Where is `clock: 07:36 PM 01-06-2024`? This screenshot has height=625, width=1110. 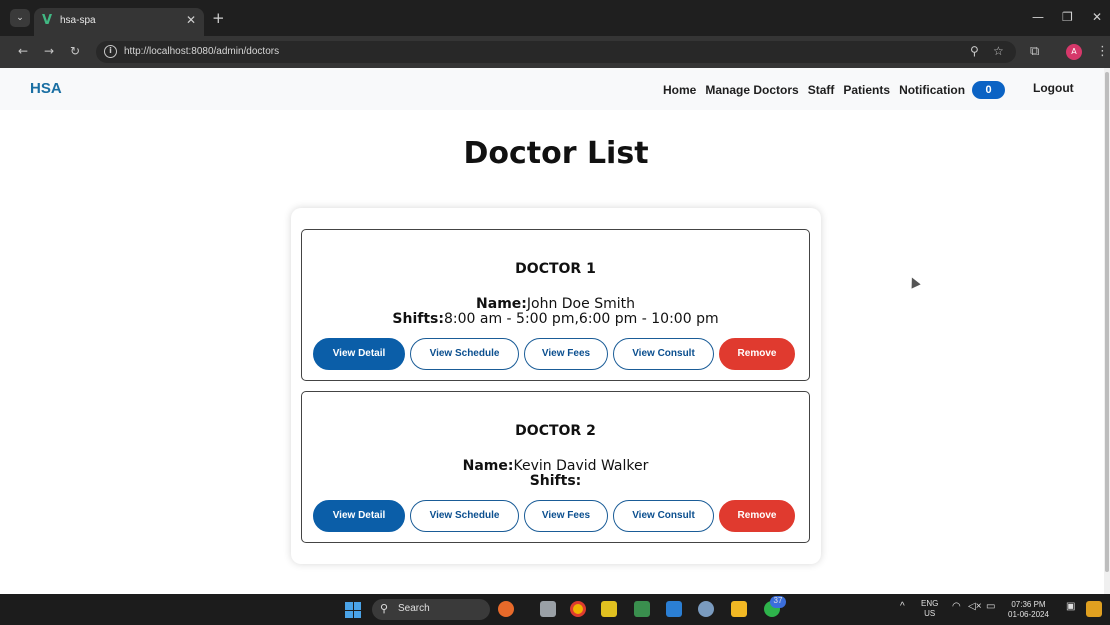
clock: 07:36 PM 01-06-2024 is located at coordinates (1028, 610).